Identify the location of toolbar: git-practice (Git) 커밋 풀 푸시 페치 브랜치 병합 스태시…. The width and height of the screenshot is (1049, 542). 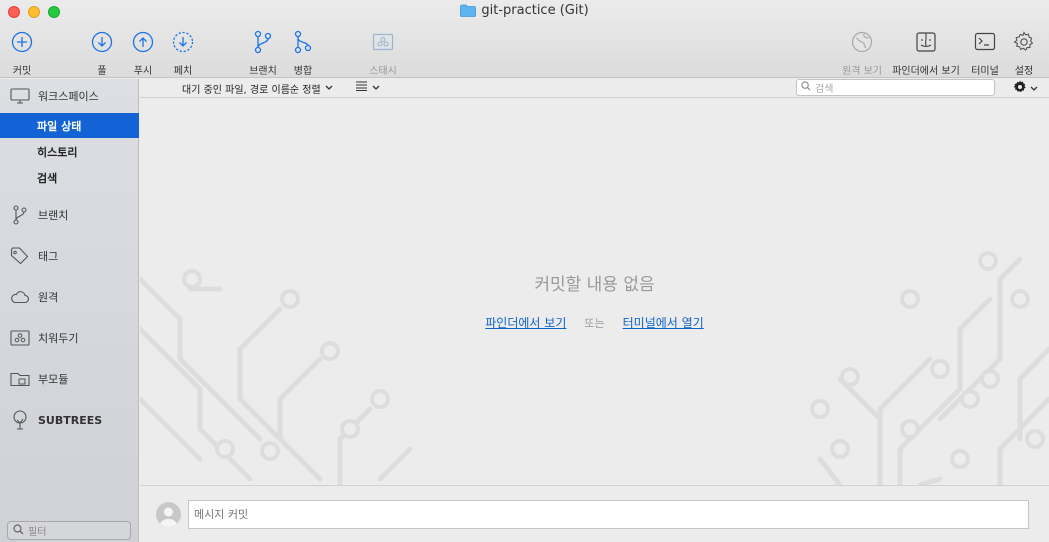
(524, 39).